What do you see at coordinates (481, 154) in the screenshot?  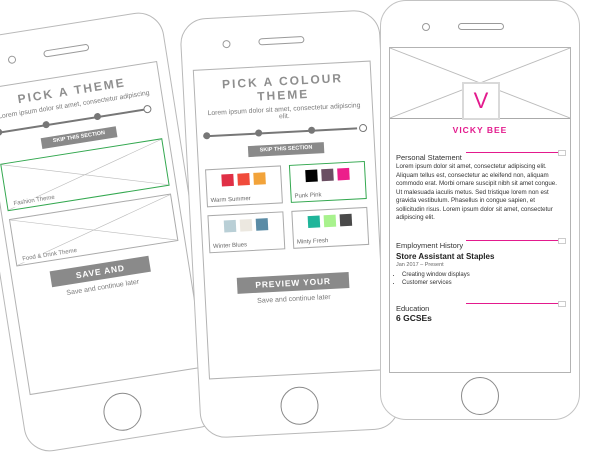 I see `section-personal-statement: Personal Statement` at bounding box center [481, 154].